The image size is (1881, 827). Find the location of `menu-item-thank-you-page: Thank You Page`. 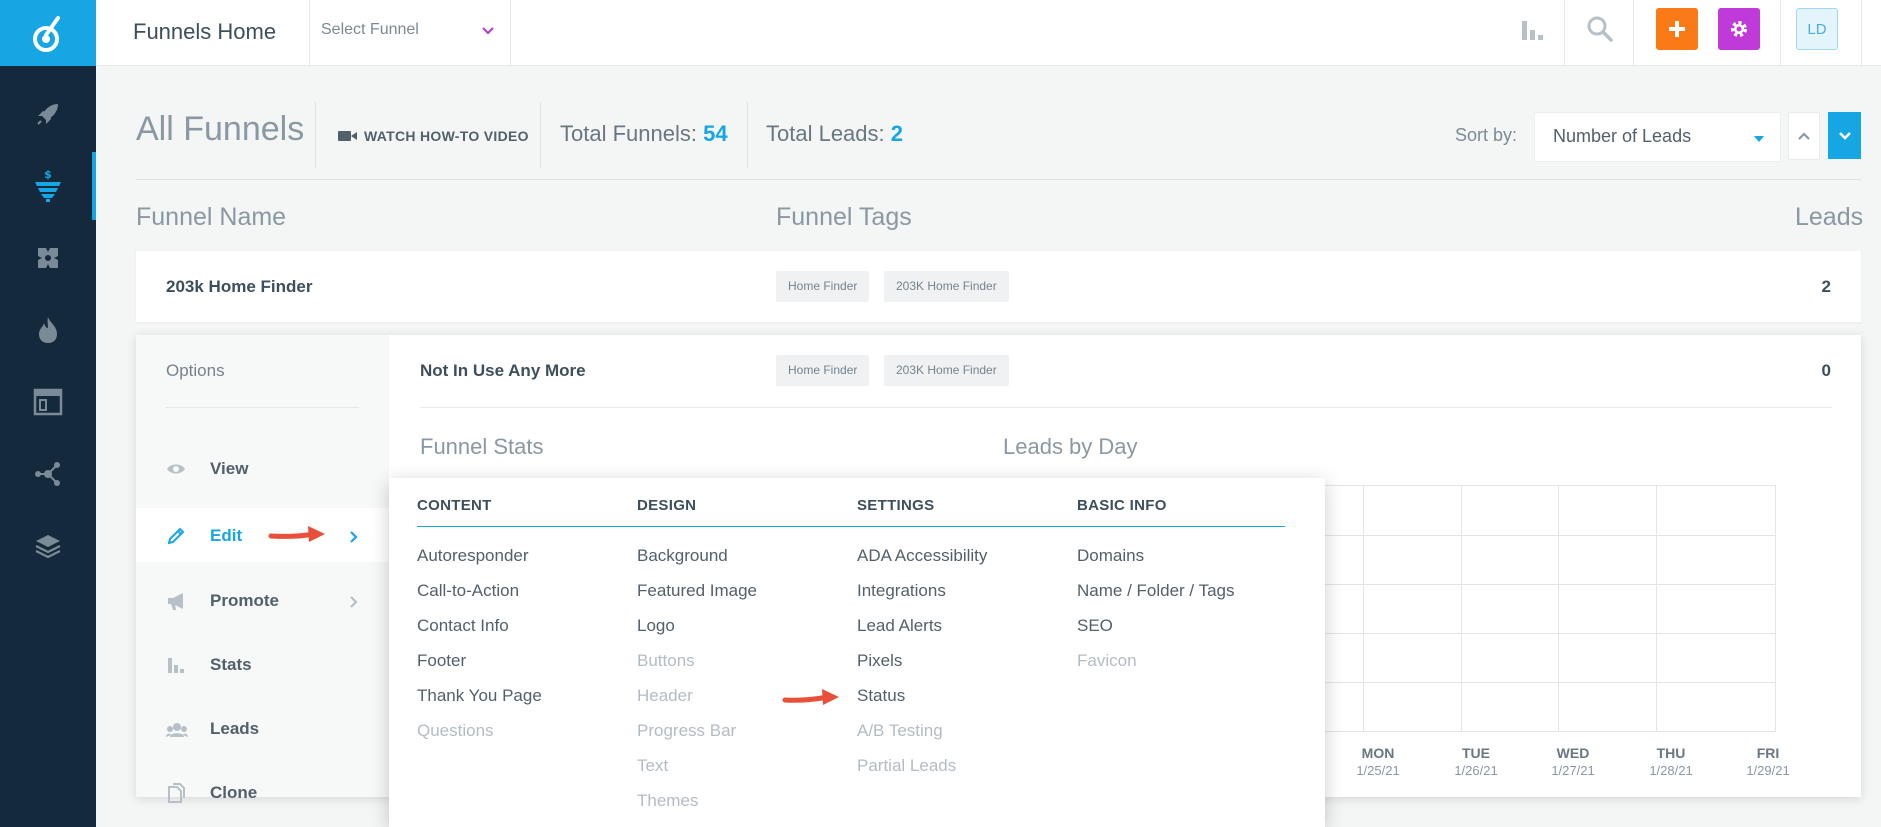

menu-item-thank-you-page: Thank You Page is located at coordinates (479, 696).